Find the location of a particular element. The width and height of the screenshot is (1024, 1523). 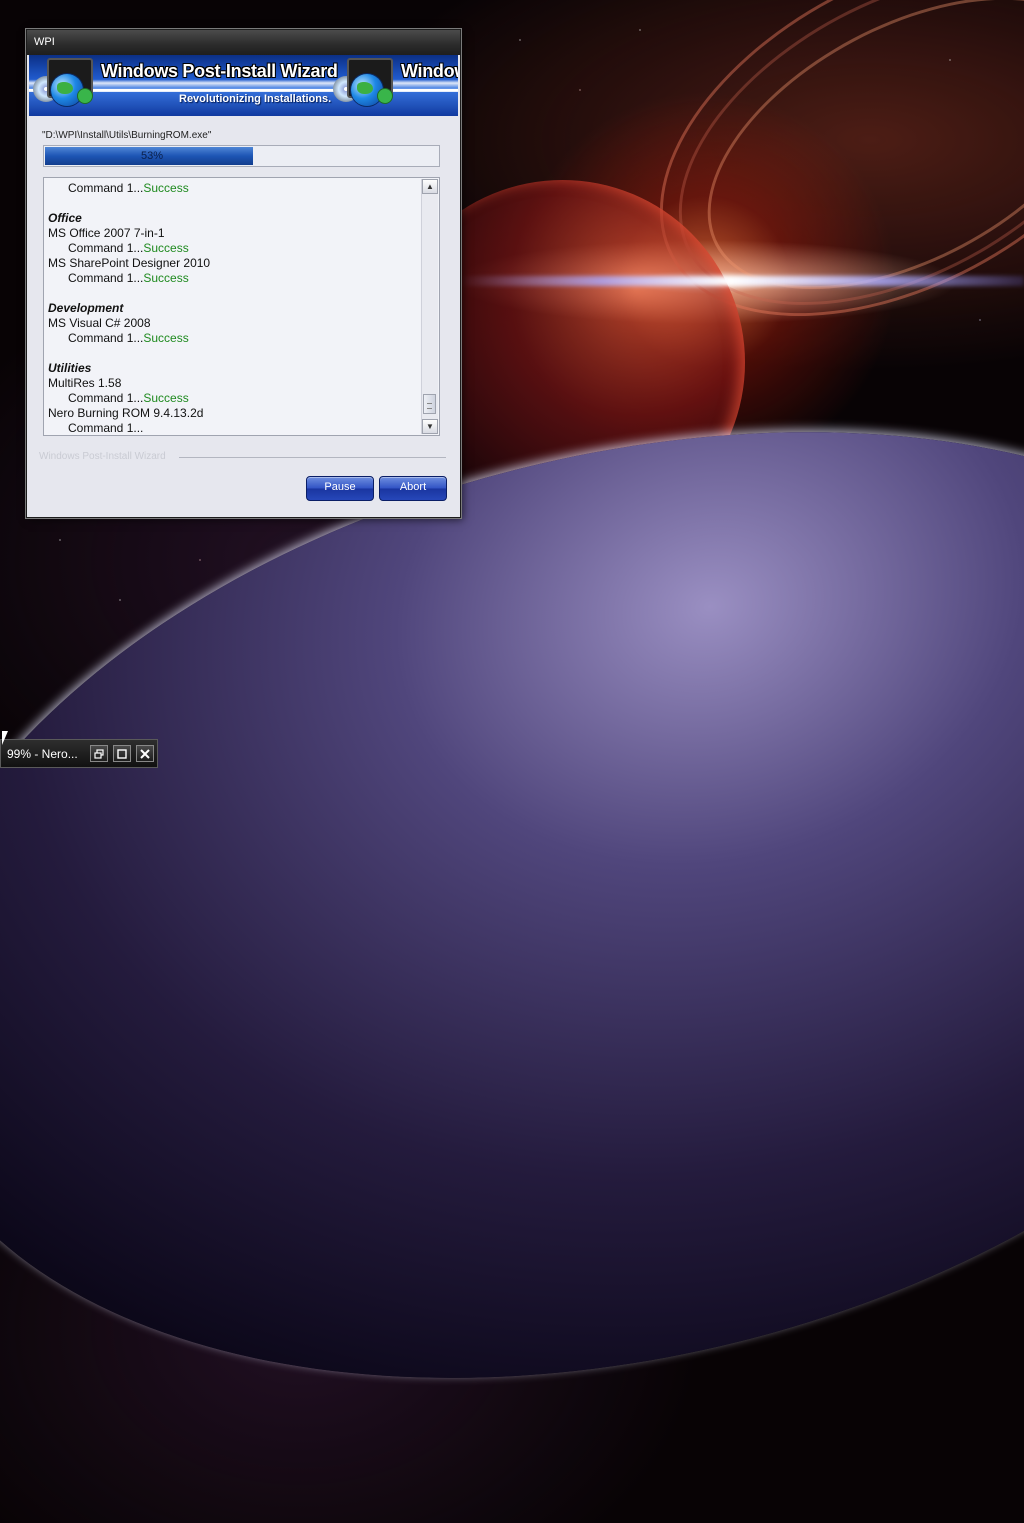

close-button is located at coordinates (145, 753).